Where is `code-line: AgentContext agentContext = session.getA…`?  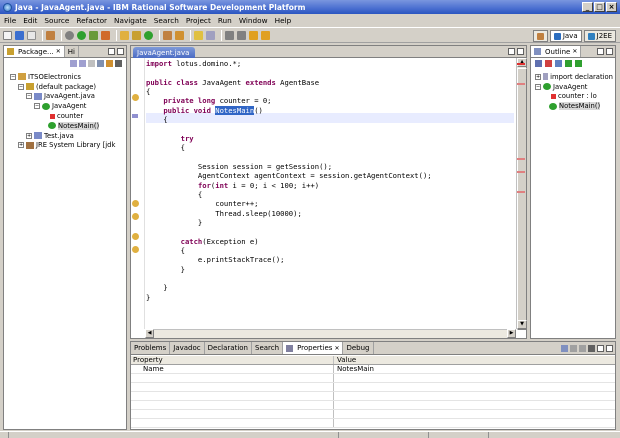
code-line: AgentContext agentContext = session.getA… is located at coordinates (289, 175).